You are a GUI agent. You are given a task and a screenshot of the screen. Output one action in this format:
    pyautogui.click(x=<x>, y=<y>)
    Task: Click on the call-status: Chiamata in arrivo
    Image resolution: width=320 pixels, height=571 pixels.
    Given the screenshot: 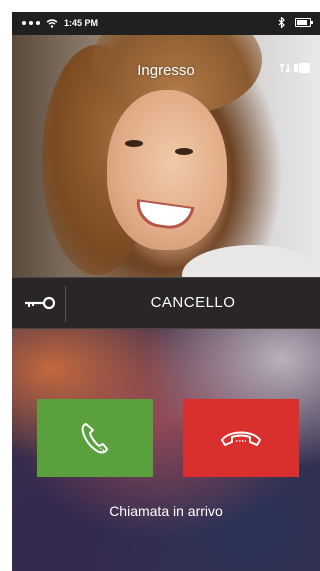 What is the action you would take?
    pyautogui.click(x=166, y=511)
    